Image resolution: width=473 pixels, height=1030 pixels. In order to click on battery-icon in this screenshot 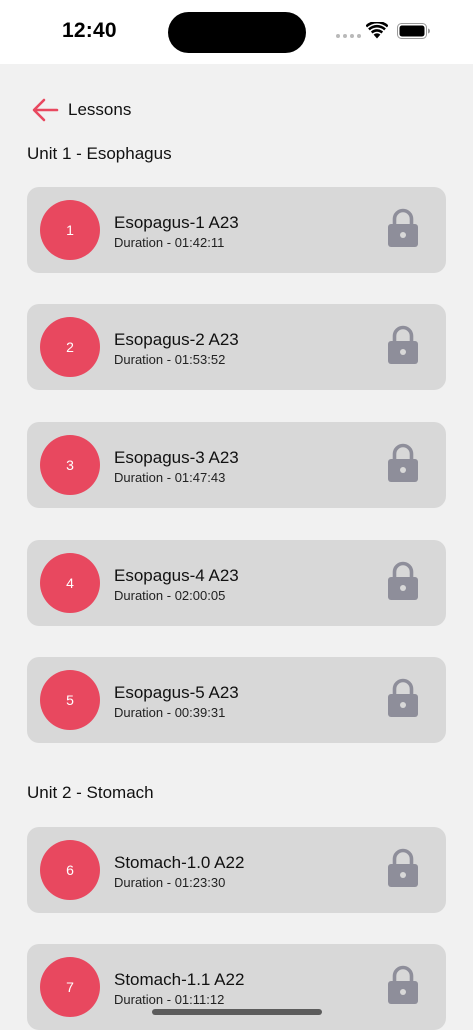, I will do `click(413, 31)`.